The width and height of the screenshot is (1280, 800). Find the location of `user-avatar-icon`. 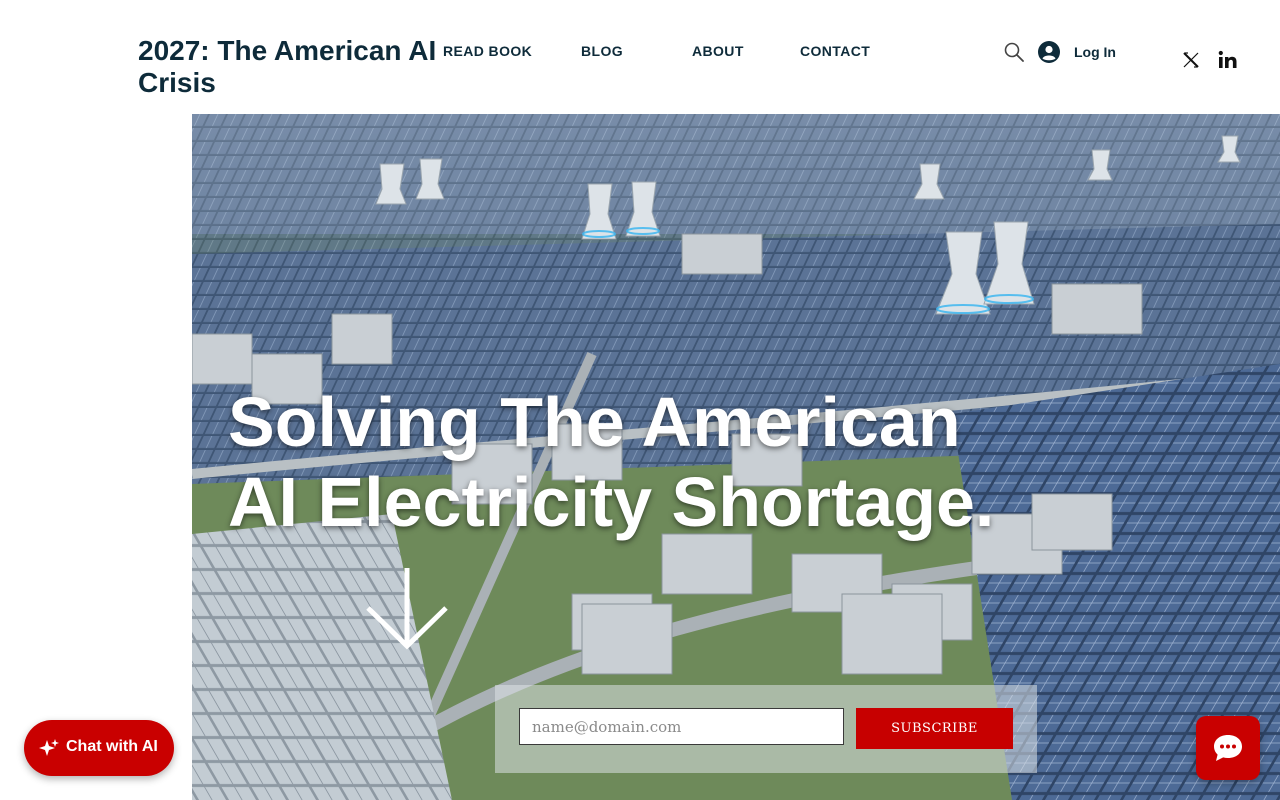

user-avatar-icon is located at coordinates (1049, 52).